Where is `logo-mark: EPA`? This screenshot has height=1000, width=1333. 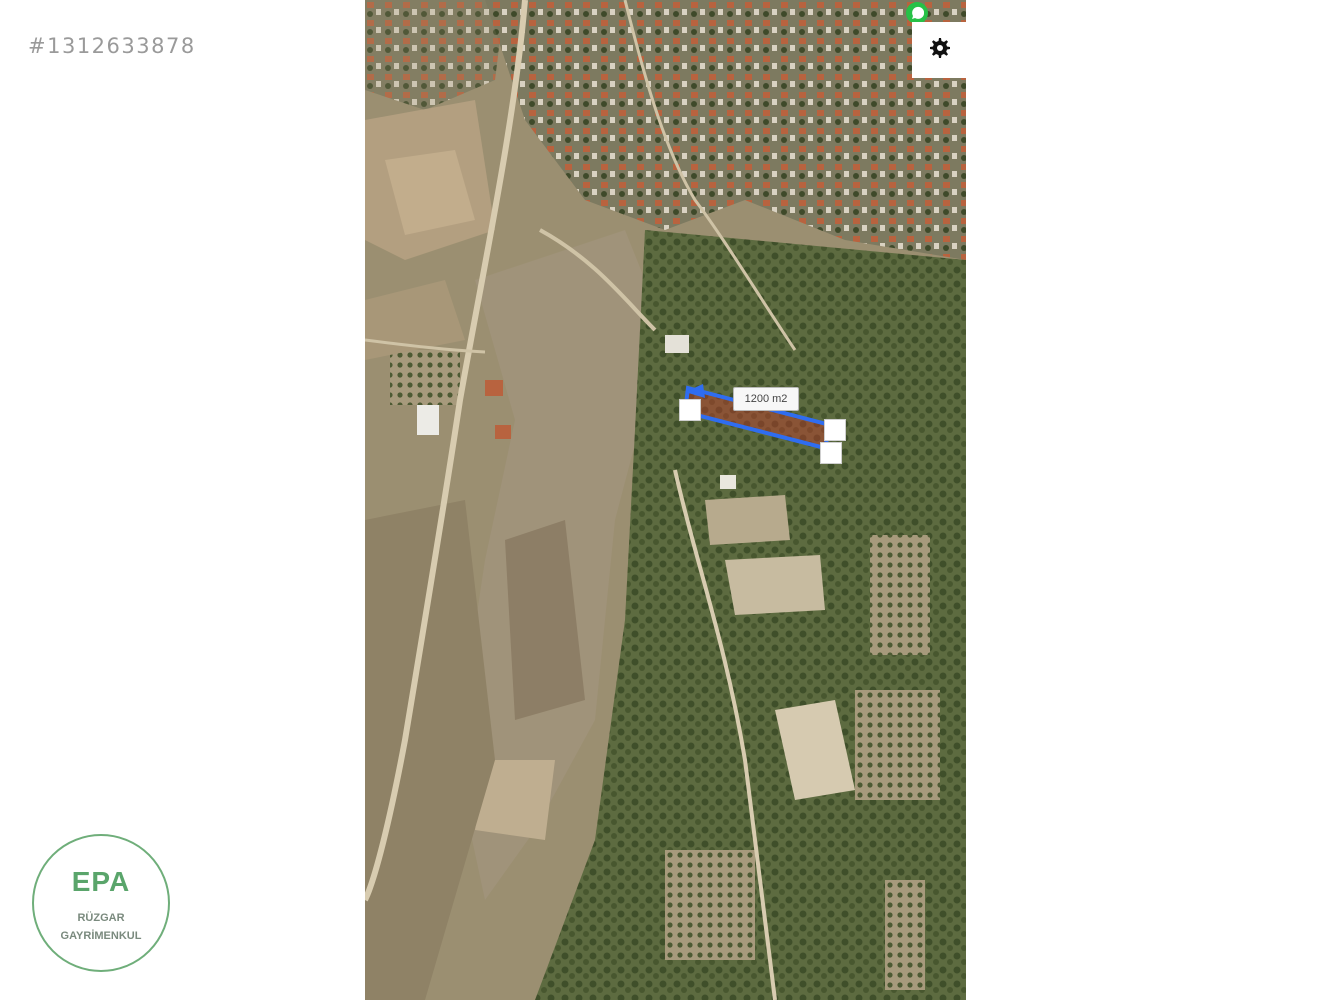 logo-mark: EPA is located at coordinates (101, 881).